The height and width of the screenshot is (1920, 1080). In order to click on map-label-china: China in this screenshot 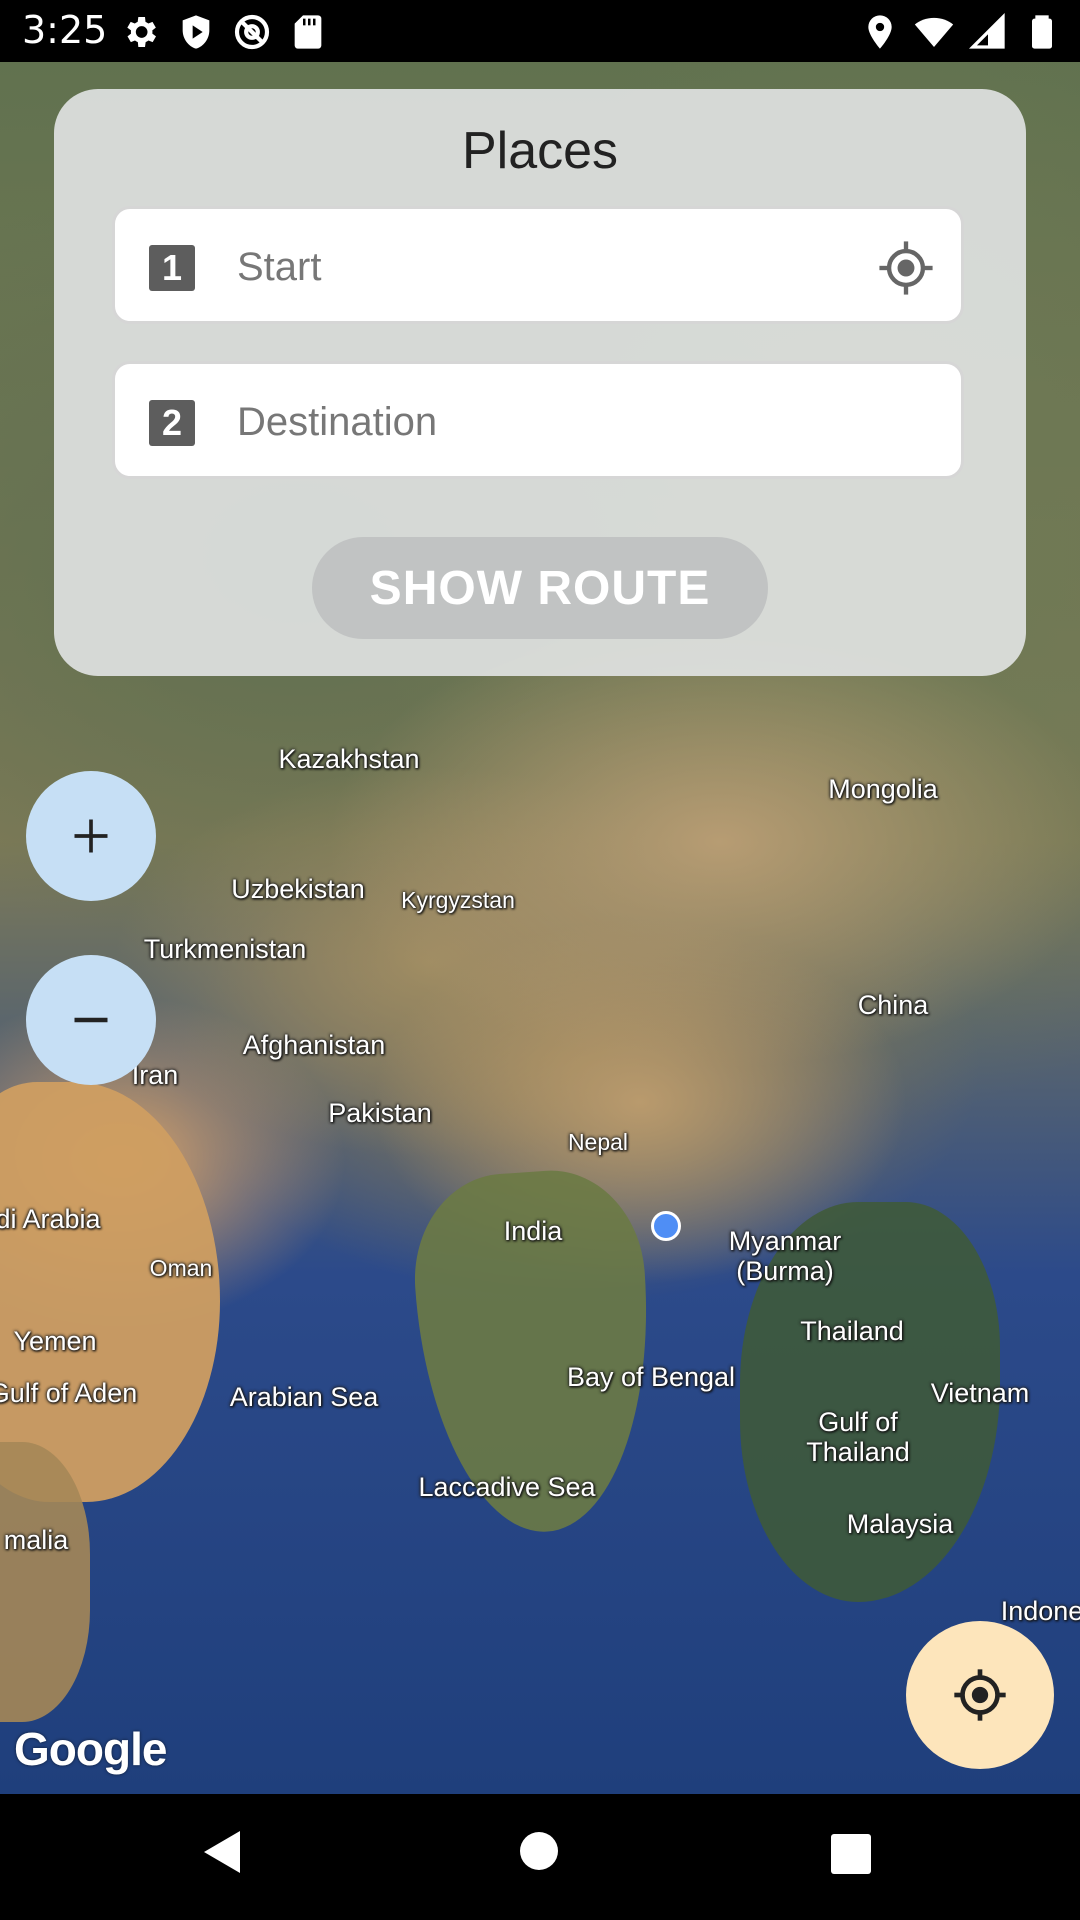, I will do `click(893, 1005)`.